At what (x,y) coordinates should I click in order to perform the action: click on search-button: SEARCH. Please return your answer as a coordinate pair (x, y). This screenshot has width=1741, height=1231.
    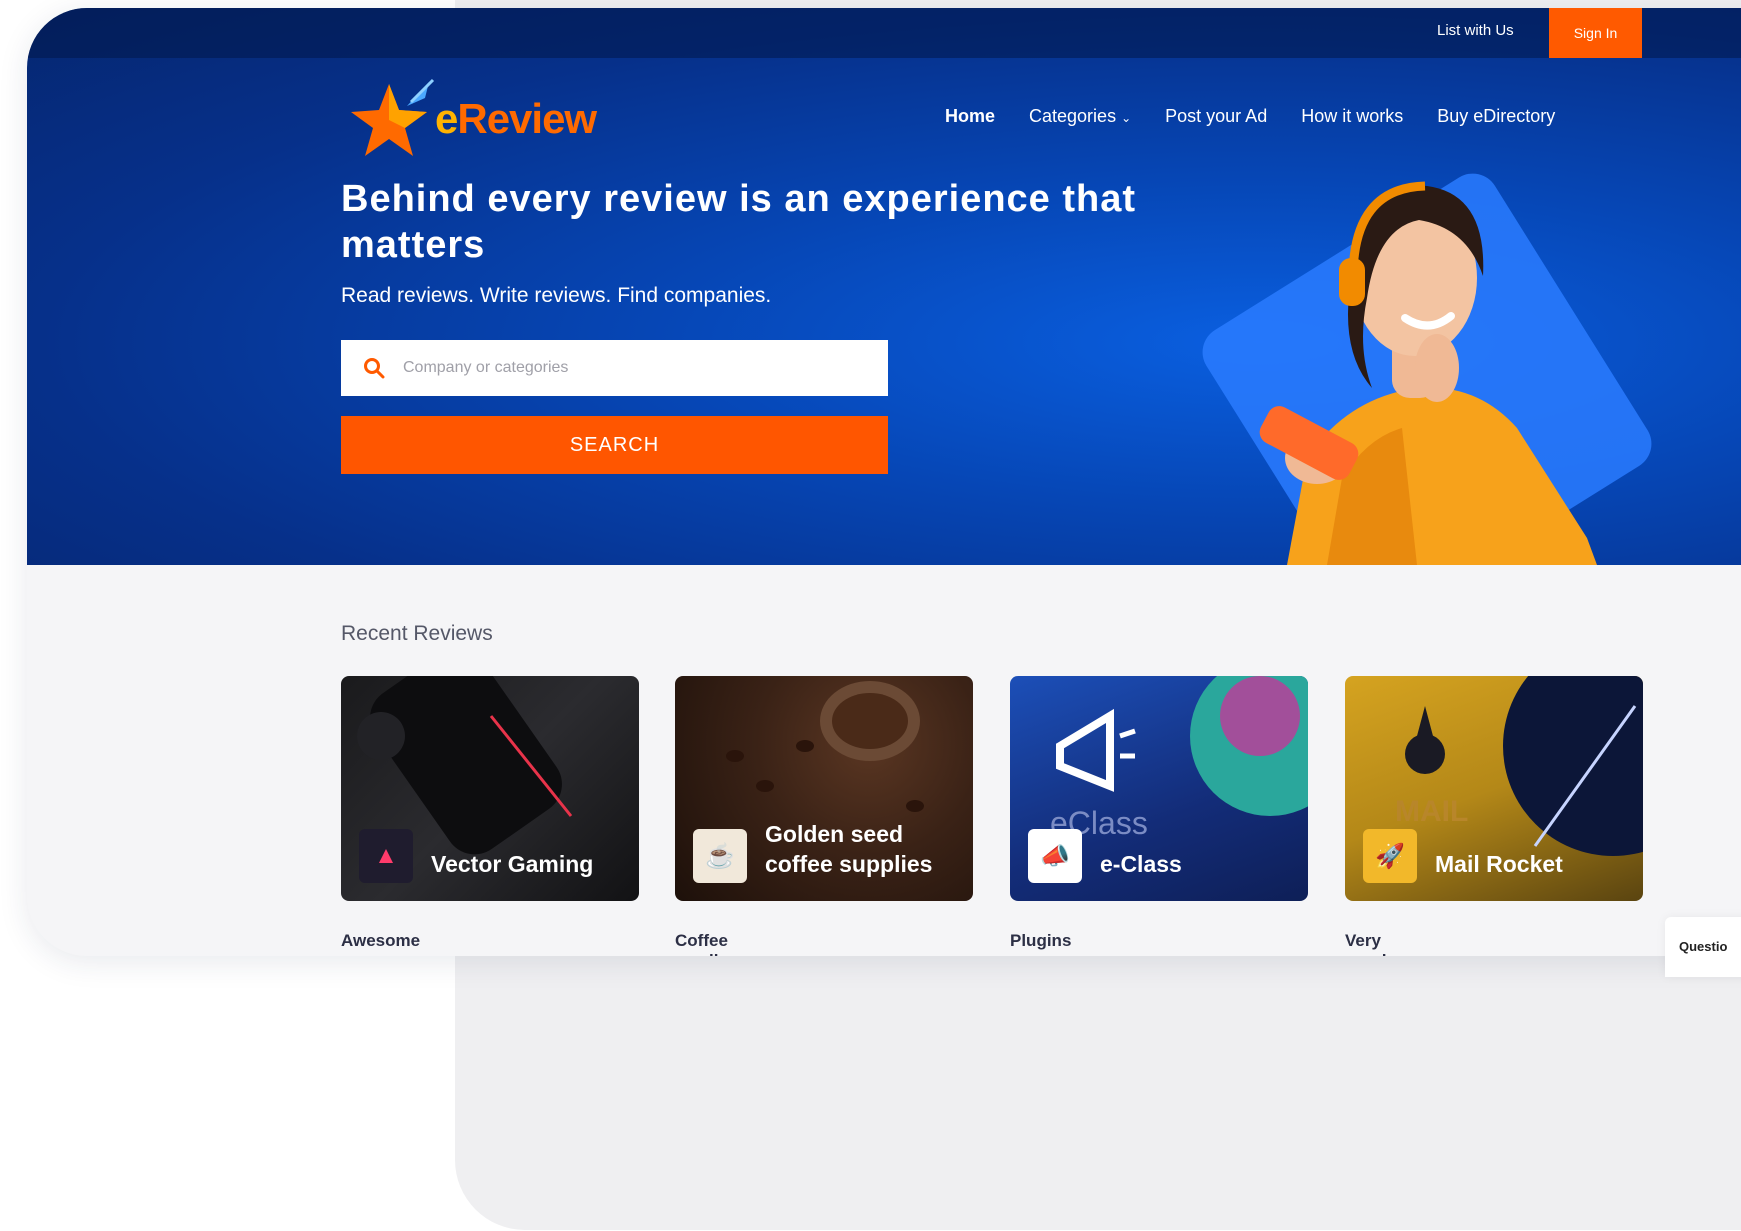
    Looking at the image, I should click on (614, 445).